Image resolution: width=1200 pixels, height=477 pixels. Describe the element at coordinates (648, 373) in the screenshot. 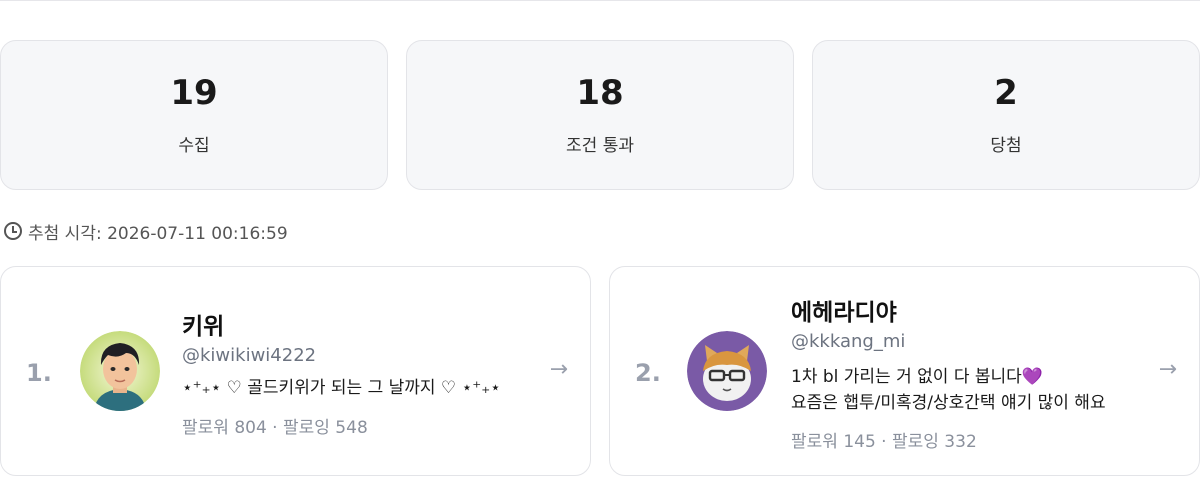

I see `winner-rank: 2.` at that location.